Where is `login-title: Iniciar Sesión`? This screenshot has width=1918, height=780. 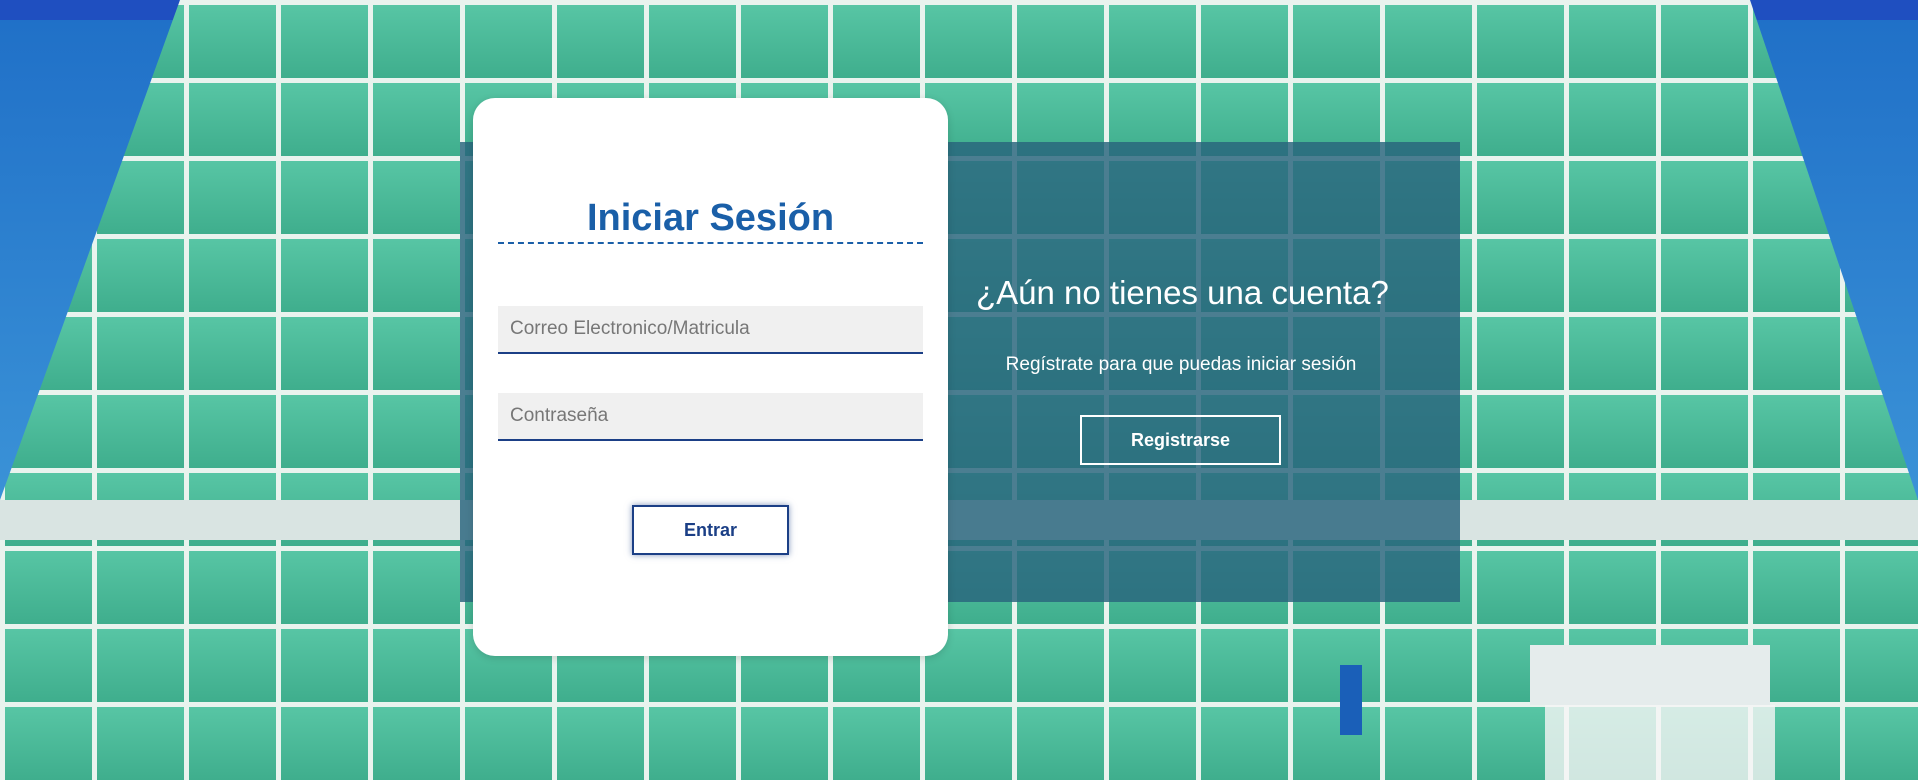 login-title: Iniciar Sesión is located at coordinates (710, 220).